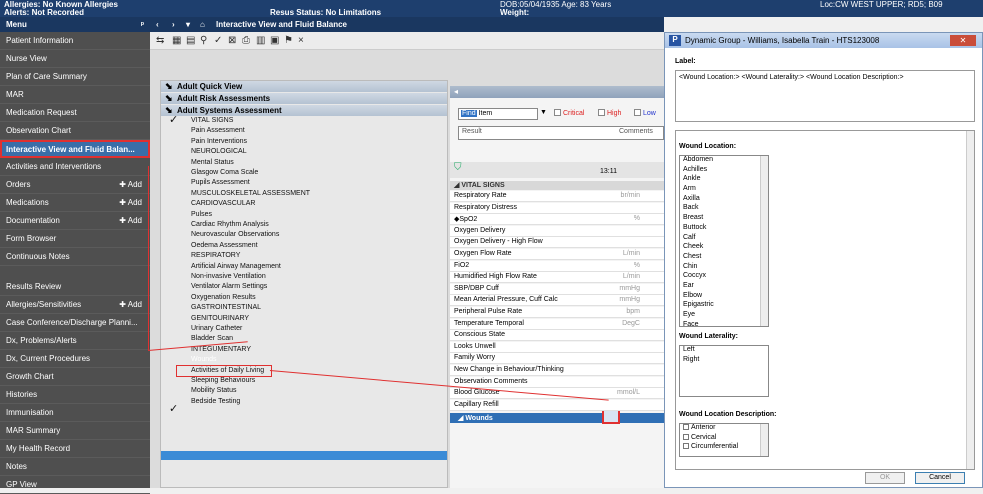 This screenshot has width=983, height=494. What do you see at coordinates (75, 239) in the screenshot?
I see `sidebar-item: Form Browser` at bounding box center [75, 239].